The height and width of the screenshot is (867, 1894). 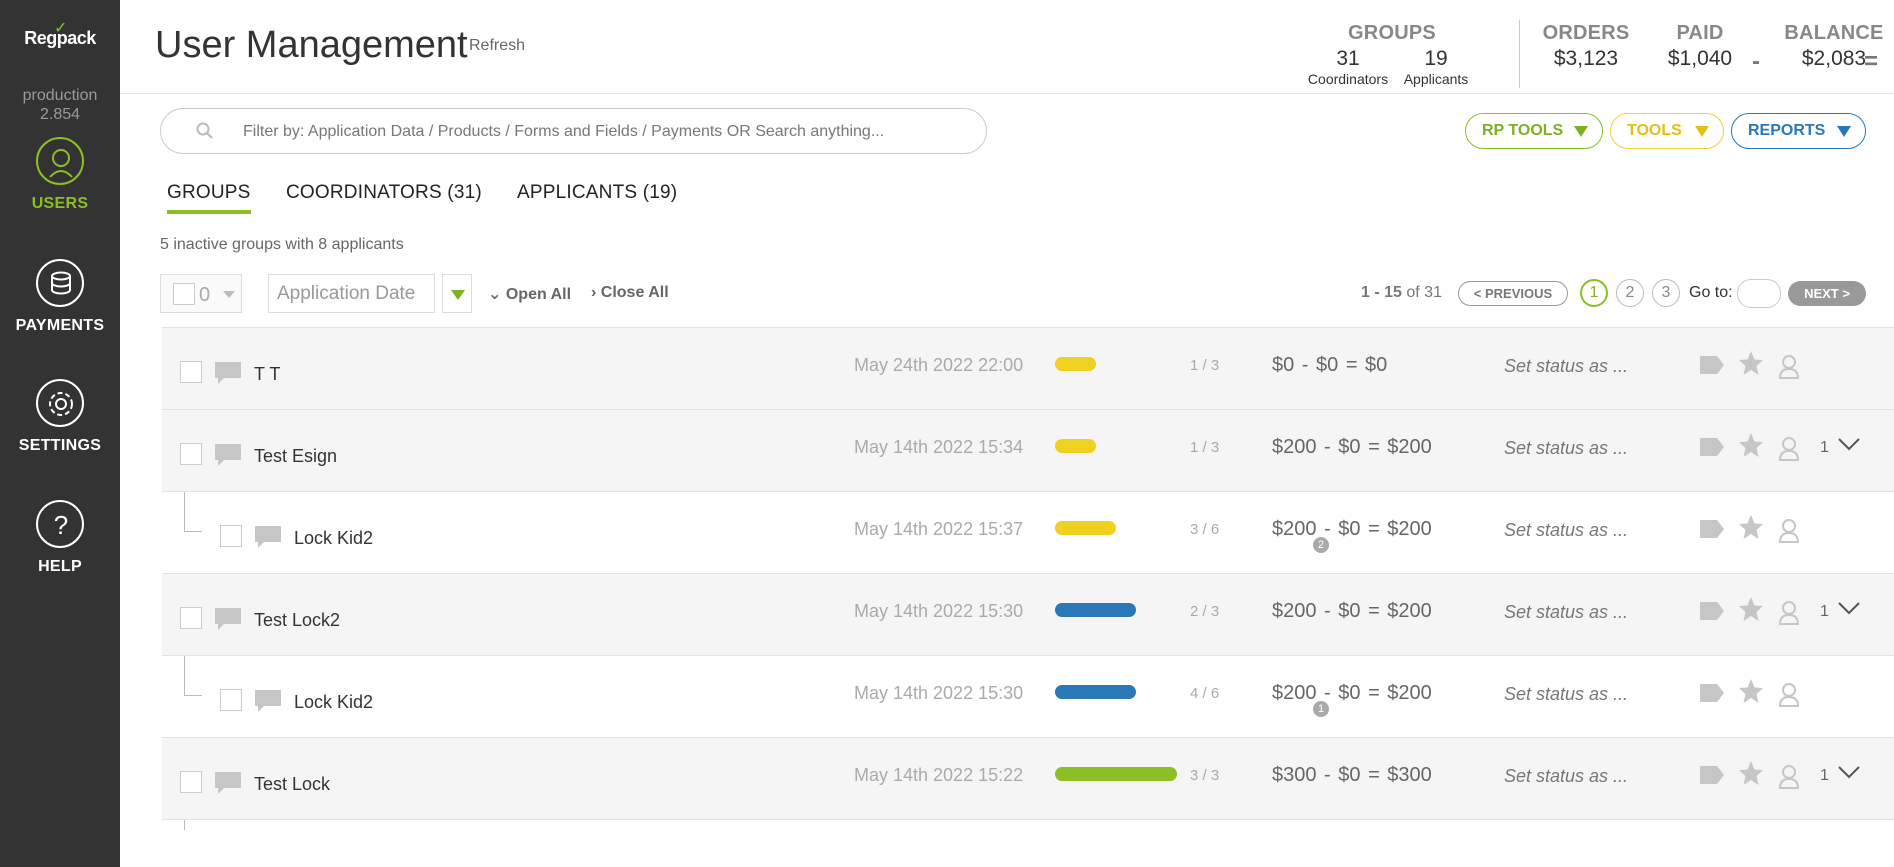 What do you see at coordinates (209, 198) in the screenshot?
I see `tab-groups: GROUPS` at bounding box center [209, 198].